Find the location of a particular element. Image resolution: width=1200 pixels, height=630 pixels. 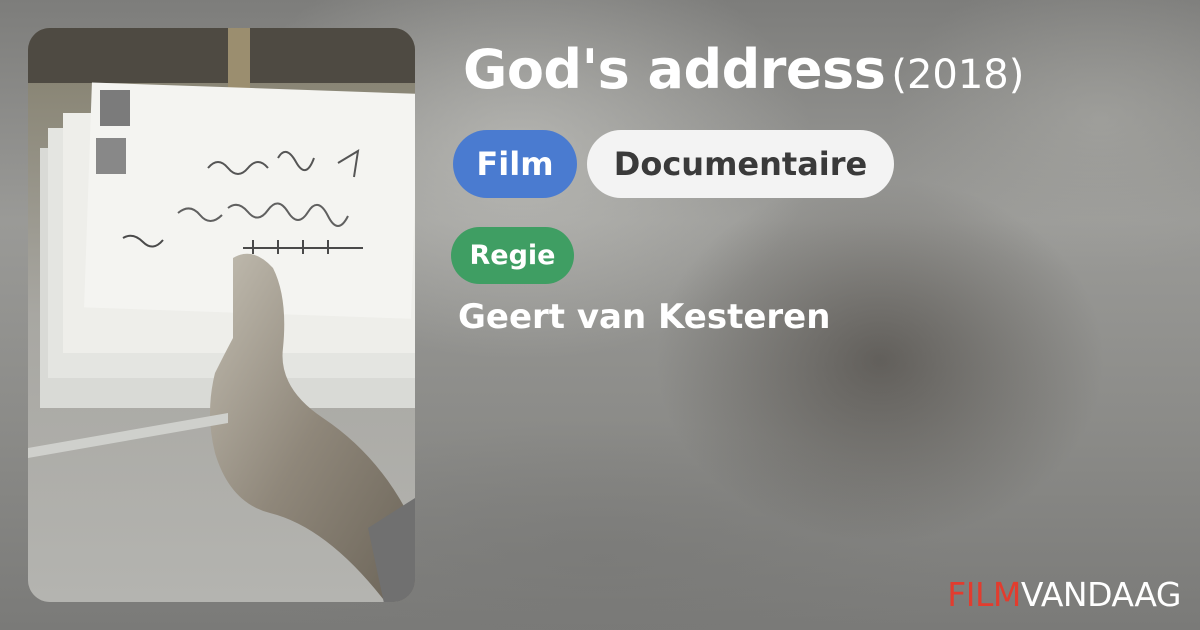

director-name: Geert van Kesteren is located at coordinates (644, 317).